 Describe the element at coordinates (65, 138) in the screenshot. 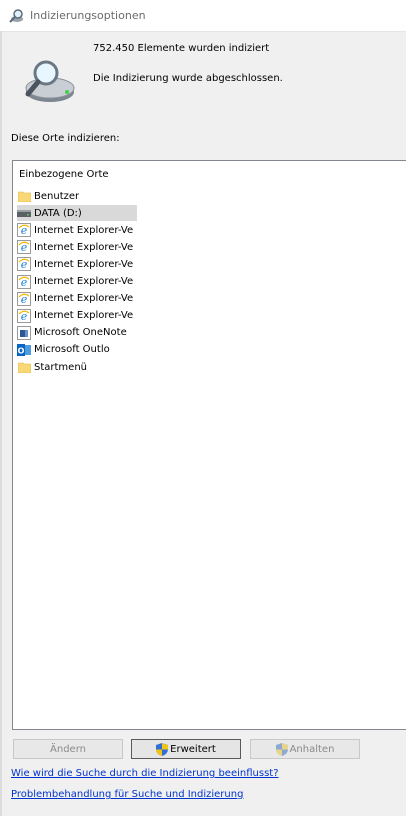

I see `locations-section-label: Diese Orte indizieren:` at that location.